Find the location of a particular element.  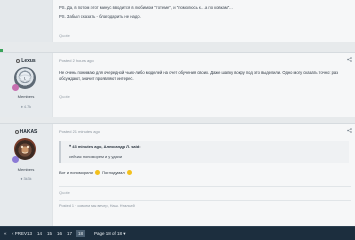

username: Lexus is located at coordinates (26, 61).